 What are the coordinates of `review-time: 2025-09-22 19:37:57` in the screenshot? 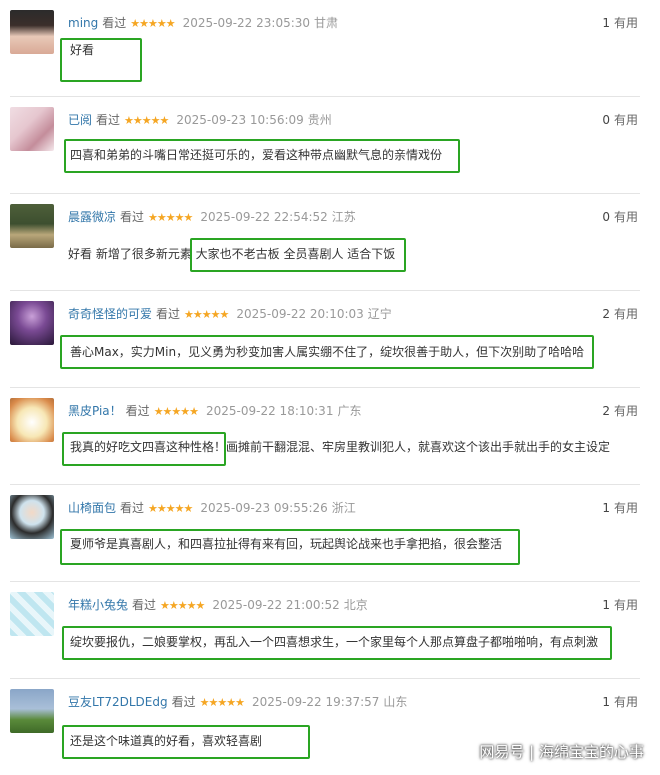 It's located at (315, 702).